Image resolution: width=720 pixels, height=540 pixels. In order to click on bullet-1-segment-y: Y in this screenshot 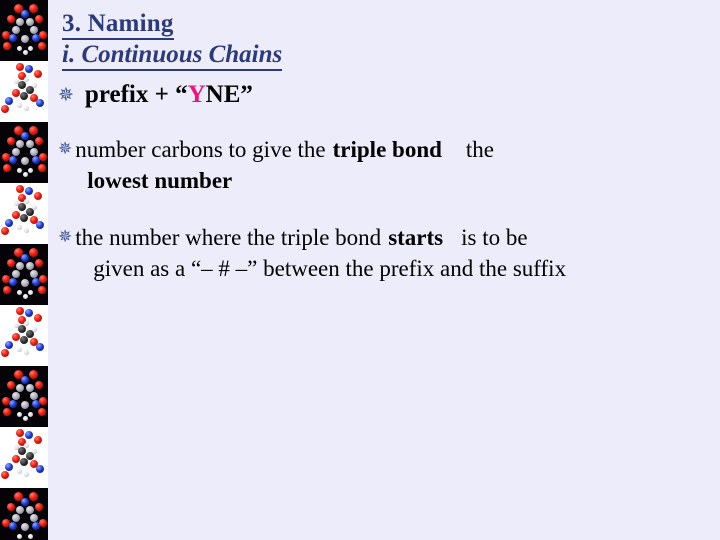, I will do `click(196, 94)`.